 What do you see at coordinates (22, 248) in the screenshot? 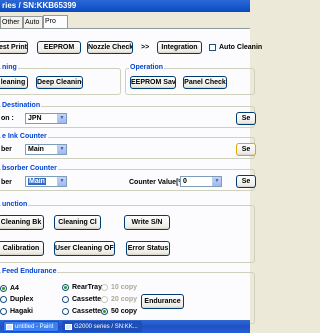
I see `calibration-button: Calibration` at bounding box center [22, 248].